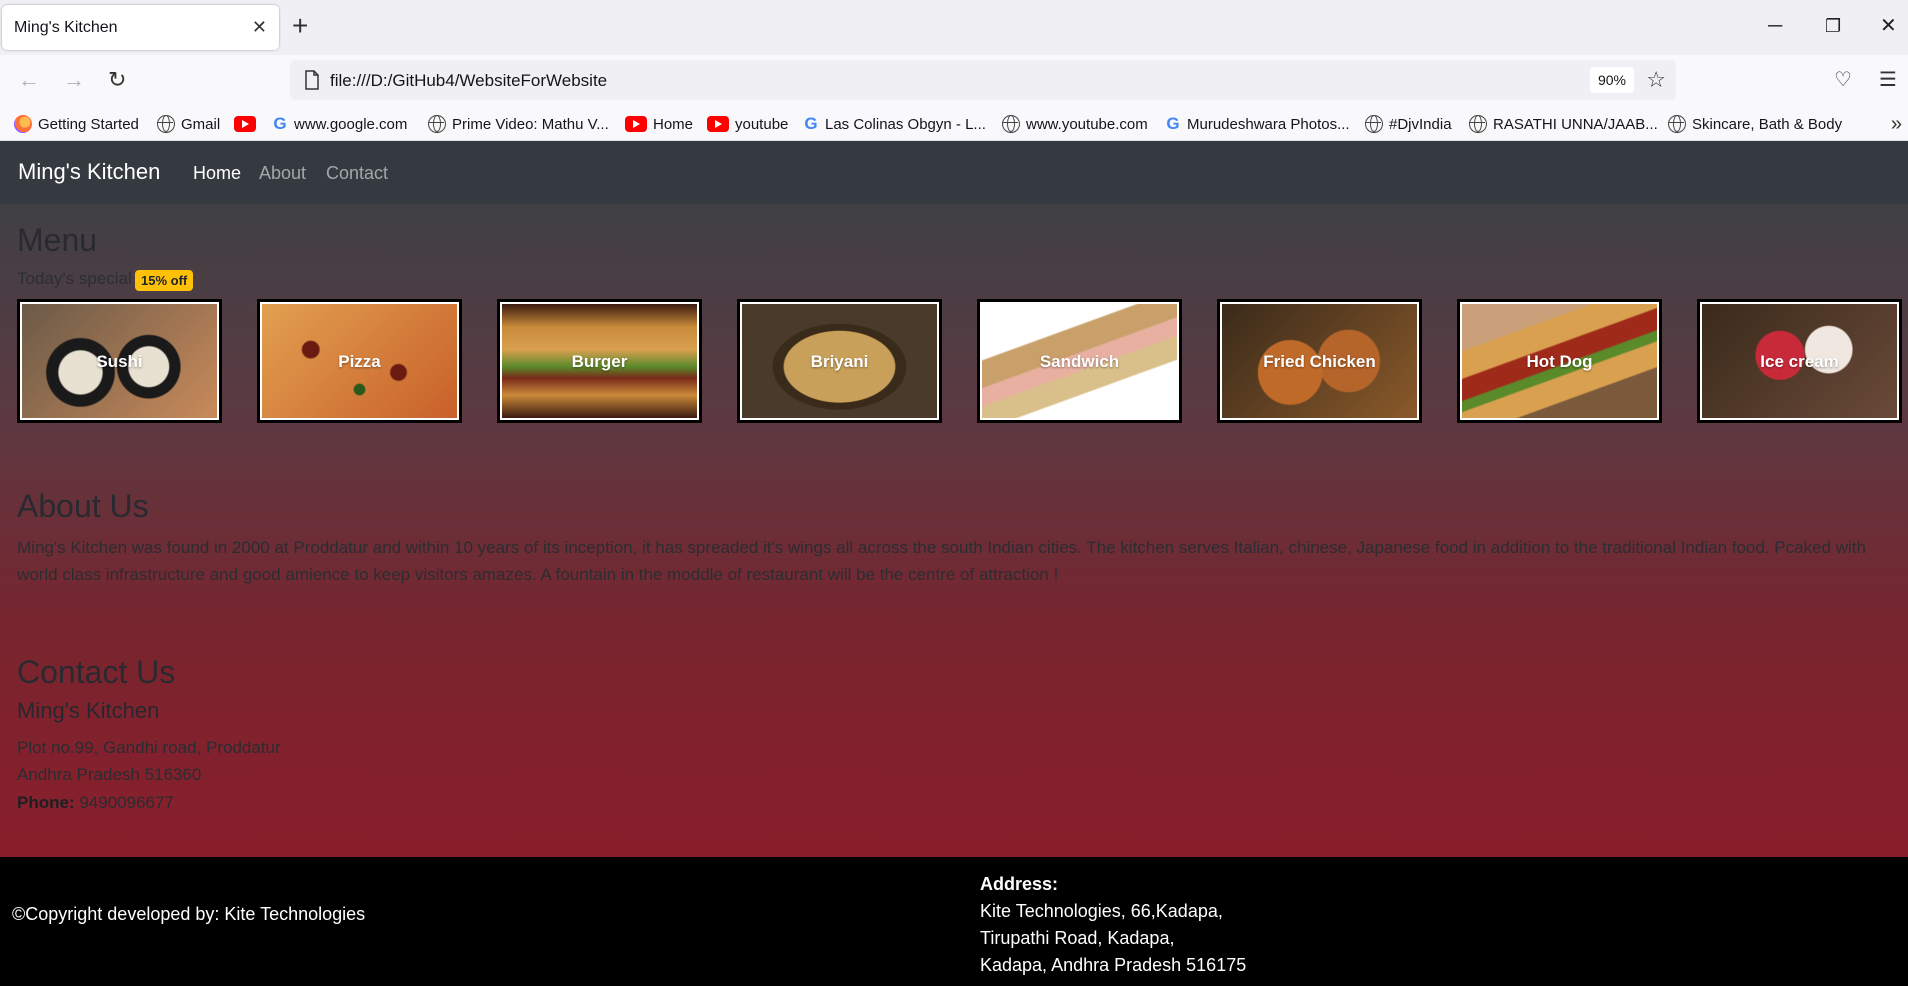 The width and height of the screenshot is (1908, 986). I want to click on chevron-double-right-icon: », so click(1896, 124).